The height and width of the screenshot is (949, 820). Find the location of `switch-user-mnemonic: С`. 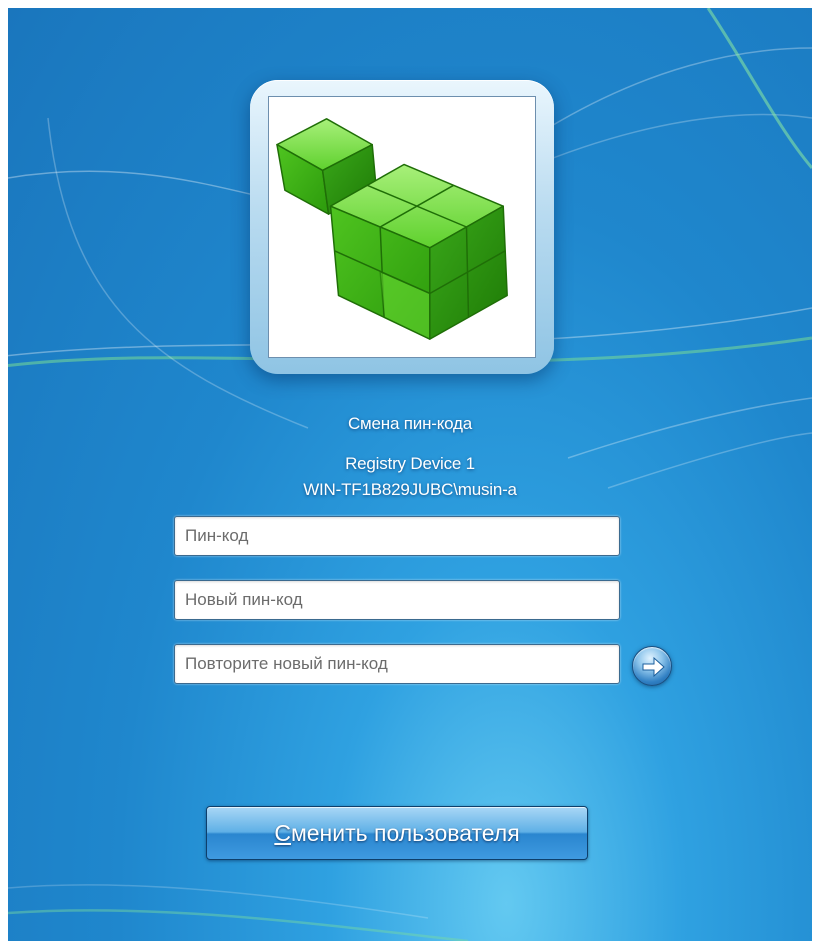

switch-user-mnemonic: С is located at coordinates (282, 832).